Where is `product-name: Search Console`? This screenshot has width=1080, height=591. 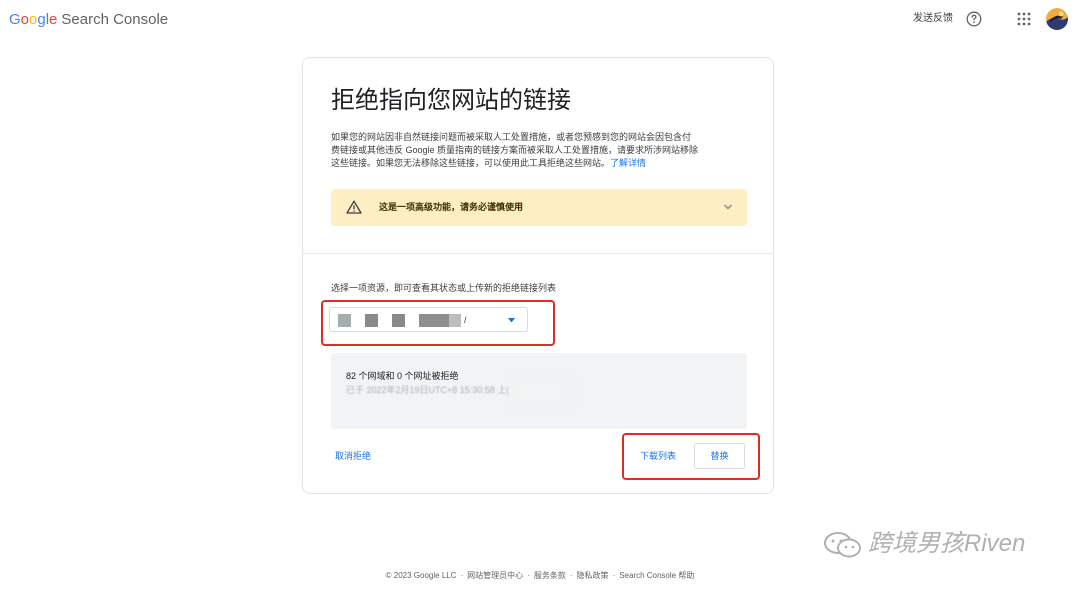
product-name: Search Console is located at coordinates (115, 19).